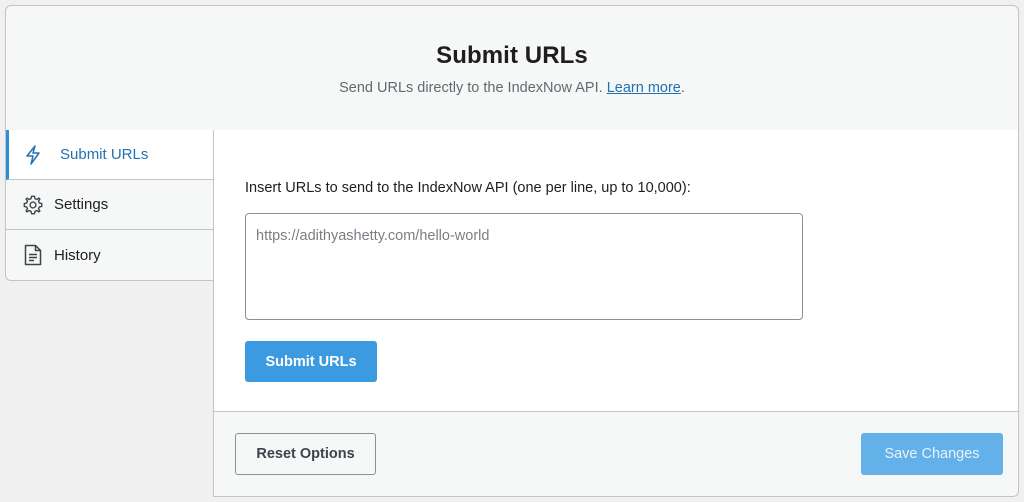 The width and height of the screenshot is (1024, 502). What do you see at coordinates (512, 55) in the screenshot?
I see `page-title: Submit URLs` at bounding box center [512, 55].